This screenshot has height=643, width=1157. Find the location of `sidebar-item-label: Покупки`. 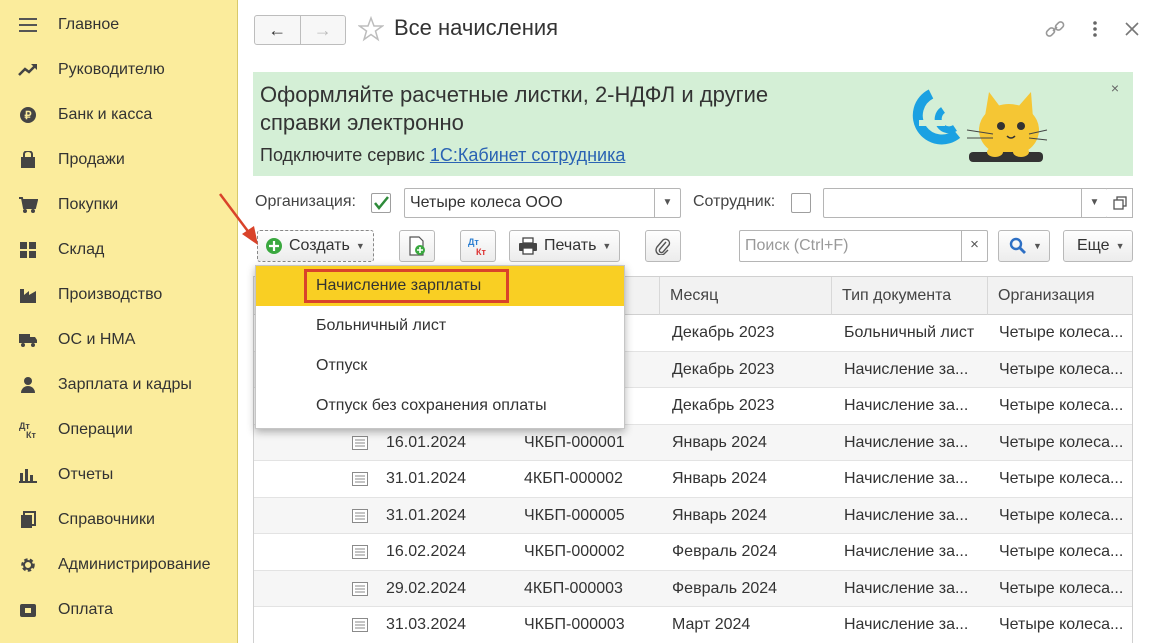

sidebar-item-label: Покупки is located at coordinates (88, 204).